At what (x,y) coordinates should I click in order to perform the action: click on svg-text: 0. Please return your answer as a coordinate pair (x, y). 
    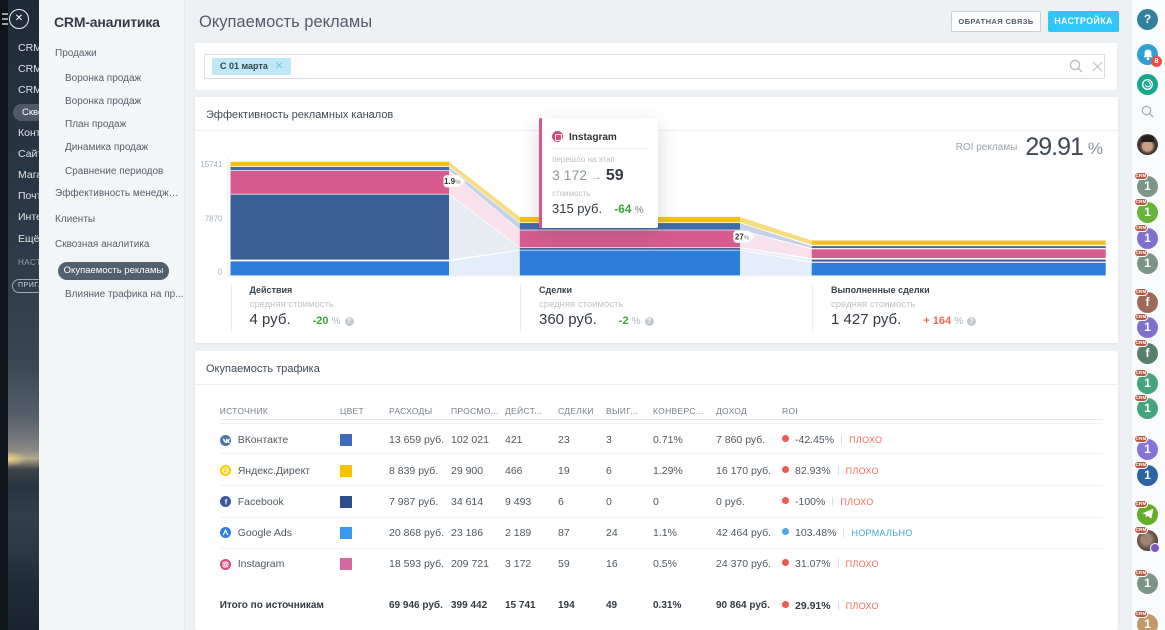
    Looking at the image, I should click on (220, 272).